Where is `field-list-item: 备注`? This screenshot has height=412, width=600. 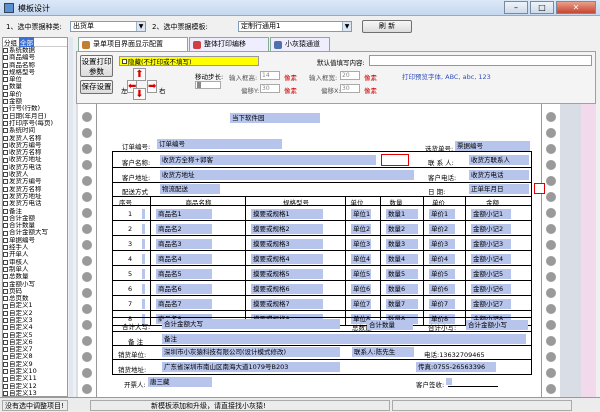
field-list-item: 备注 is located at coordinates (35, 211).